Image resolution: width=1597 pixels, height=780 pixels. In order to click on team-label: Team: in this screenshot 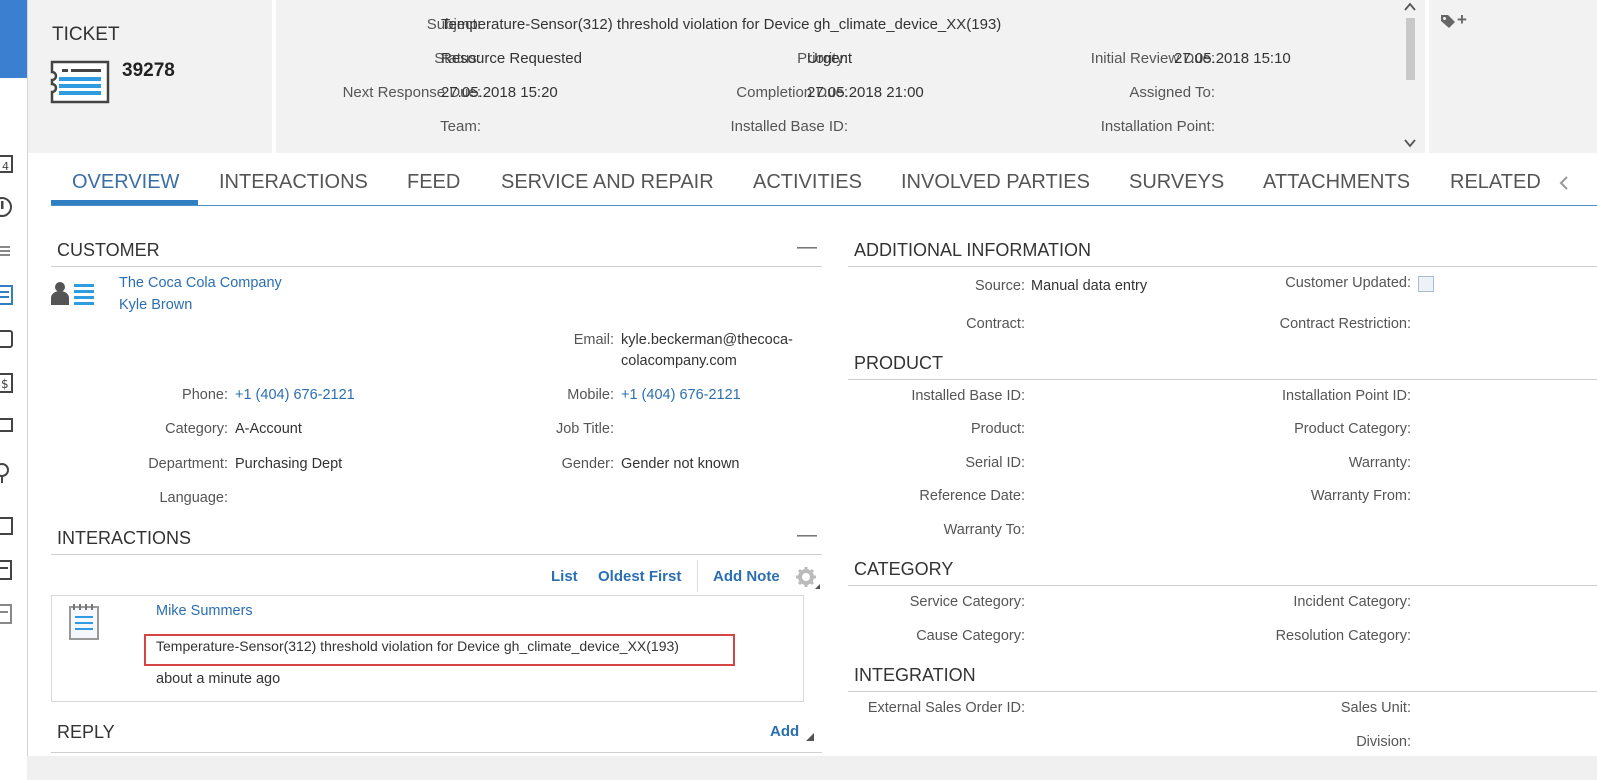, I will do `click(460, 126)`.